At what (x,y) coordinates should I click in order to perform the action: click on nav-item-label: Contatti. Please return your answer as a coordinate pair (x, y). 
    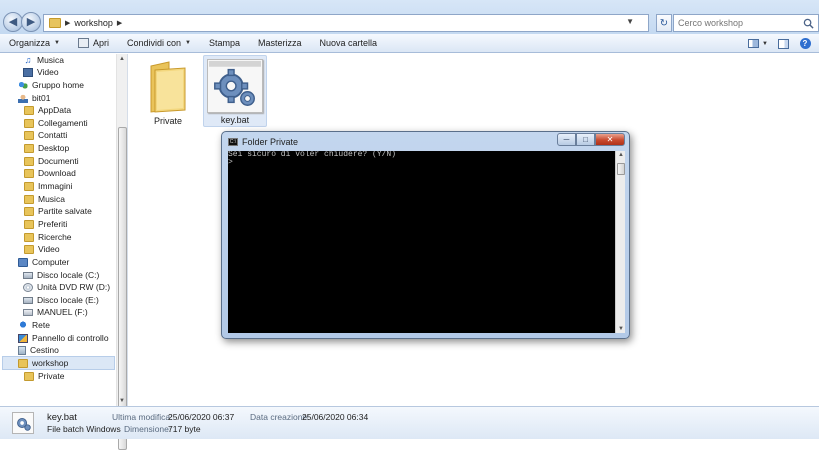
    Looking at the image, I should click on (53, 135).